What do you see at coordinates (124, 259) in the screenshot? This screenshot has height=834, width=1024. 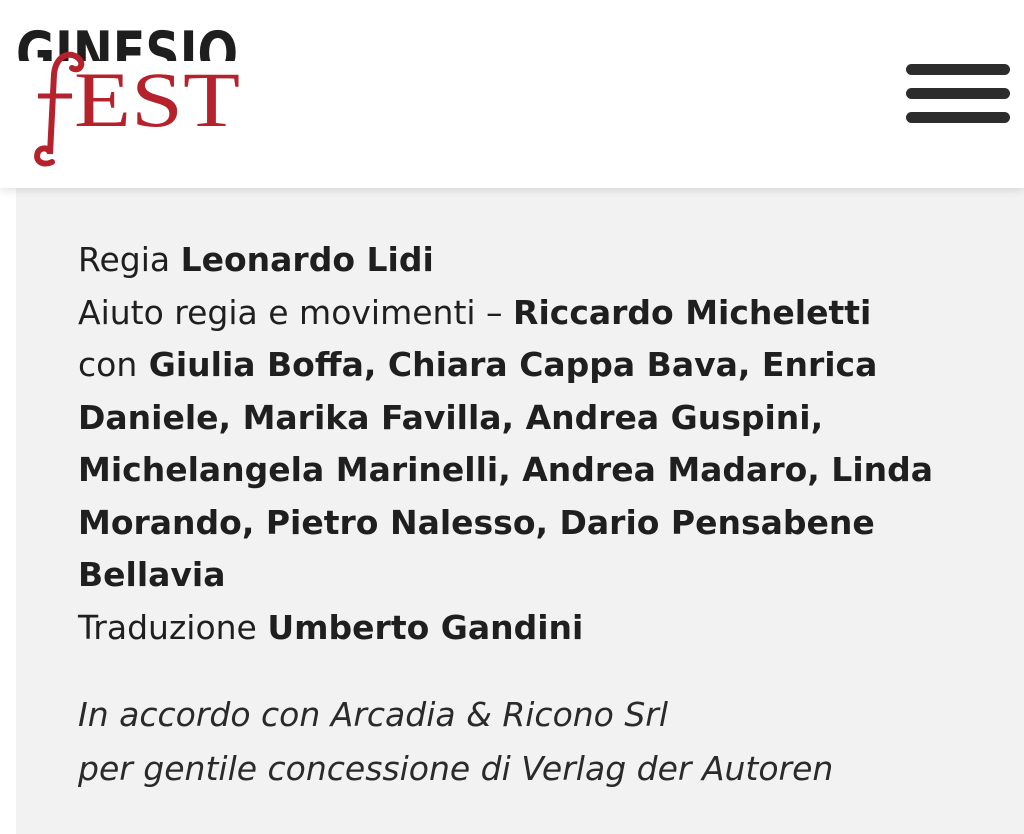 I see `credit-role: Regia` at bounding box center [124, 259].